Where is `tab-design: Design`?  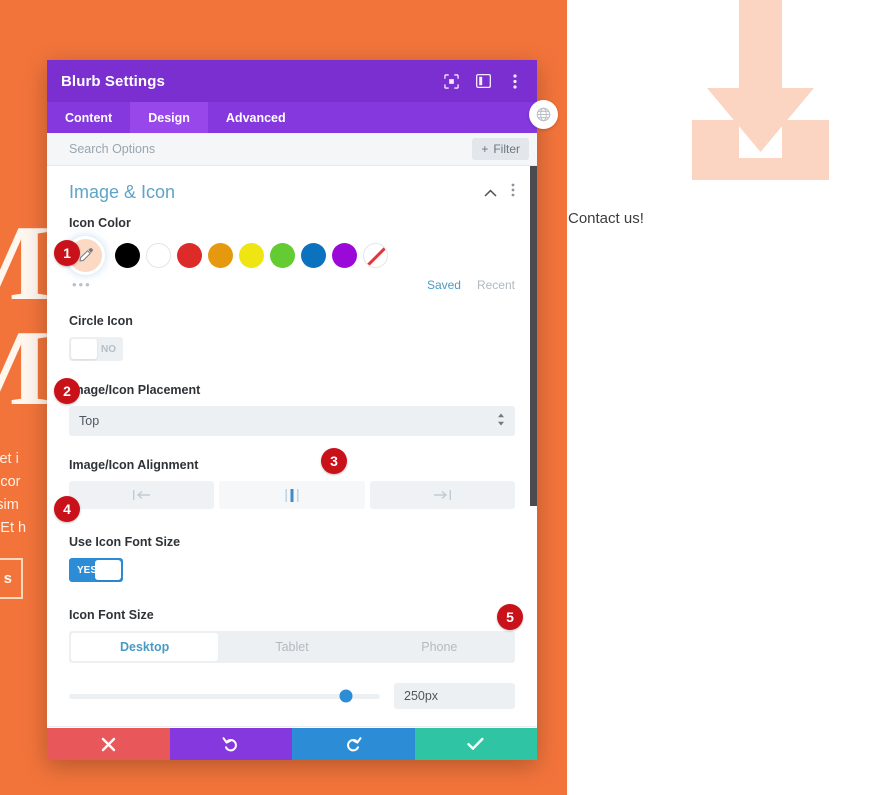 tab-design: Design is located at coordinates (169, 117).